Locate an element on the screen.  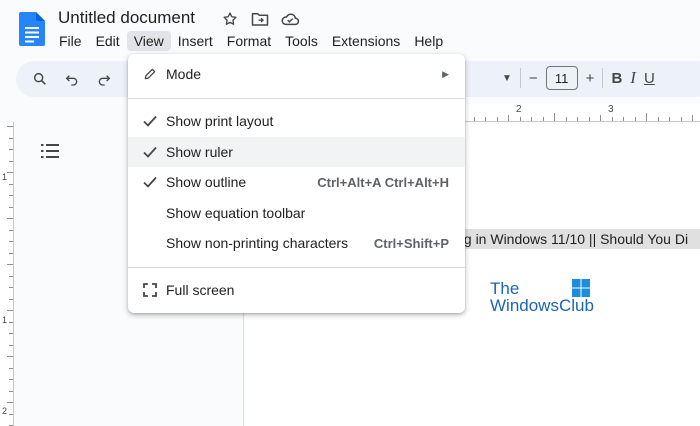
horizontal-ruler: 2 3 is located at coordinates (580, 113).